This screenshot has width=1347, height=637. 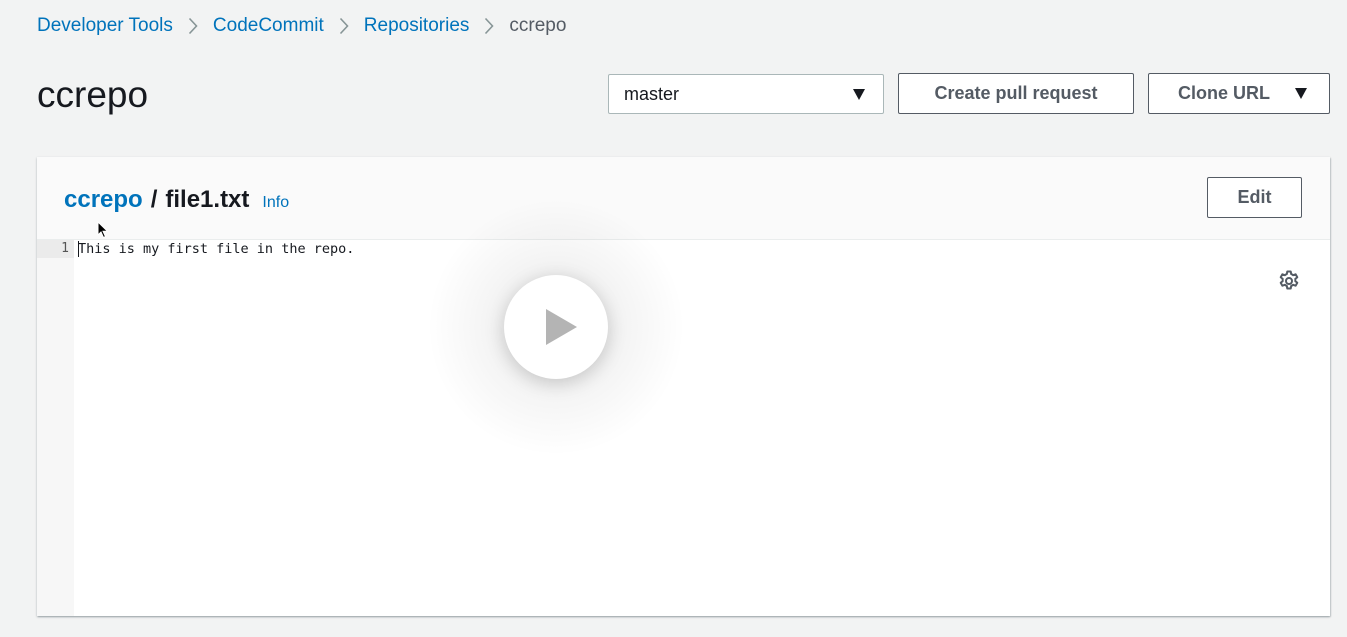 I want to click on clone-url-button: Clone URL, so click(x=1239, y=93).